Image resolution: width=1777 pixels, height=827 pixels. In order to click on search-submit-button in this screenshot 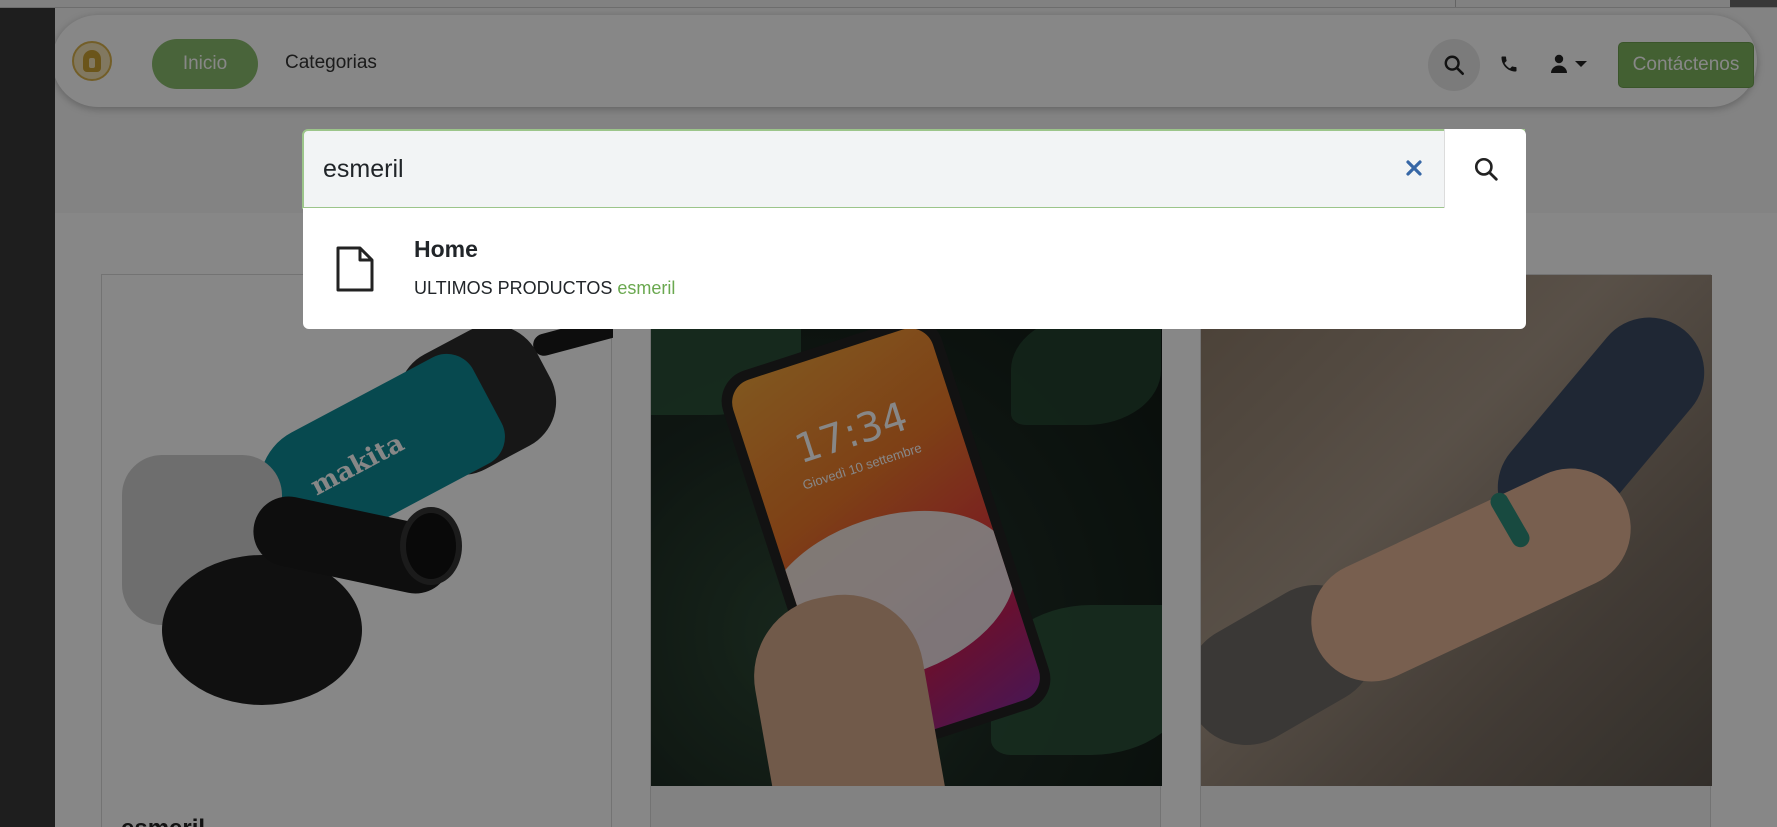, I will do `click(1485, 169)`.